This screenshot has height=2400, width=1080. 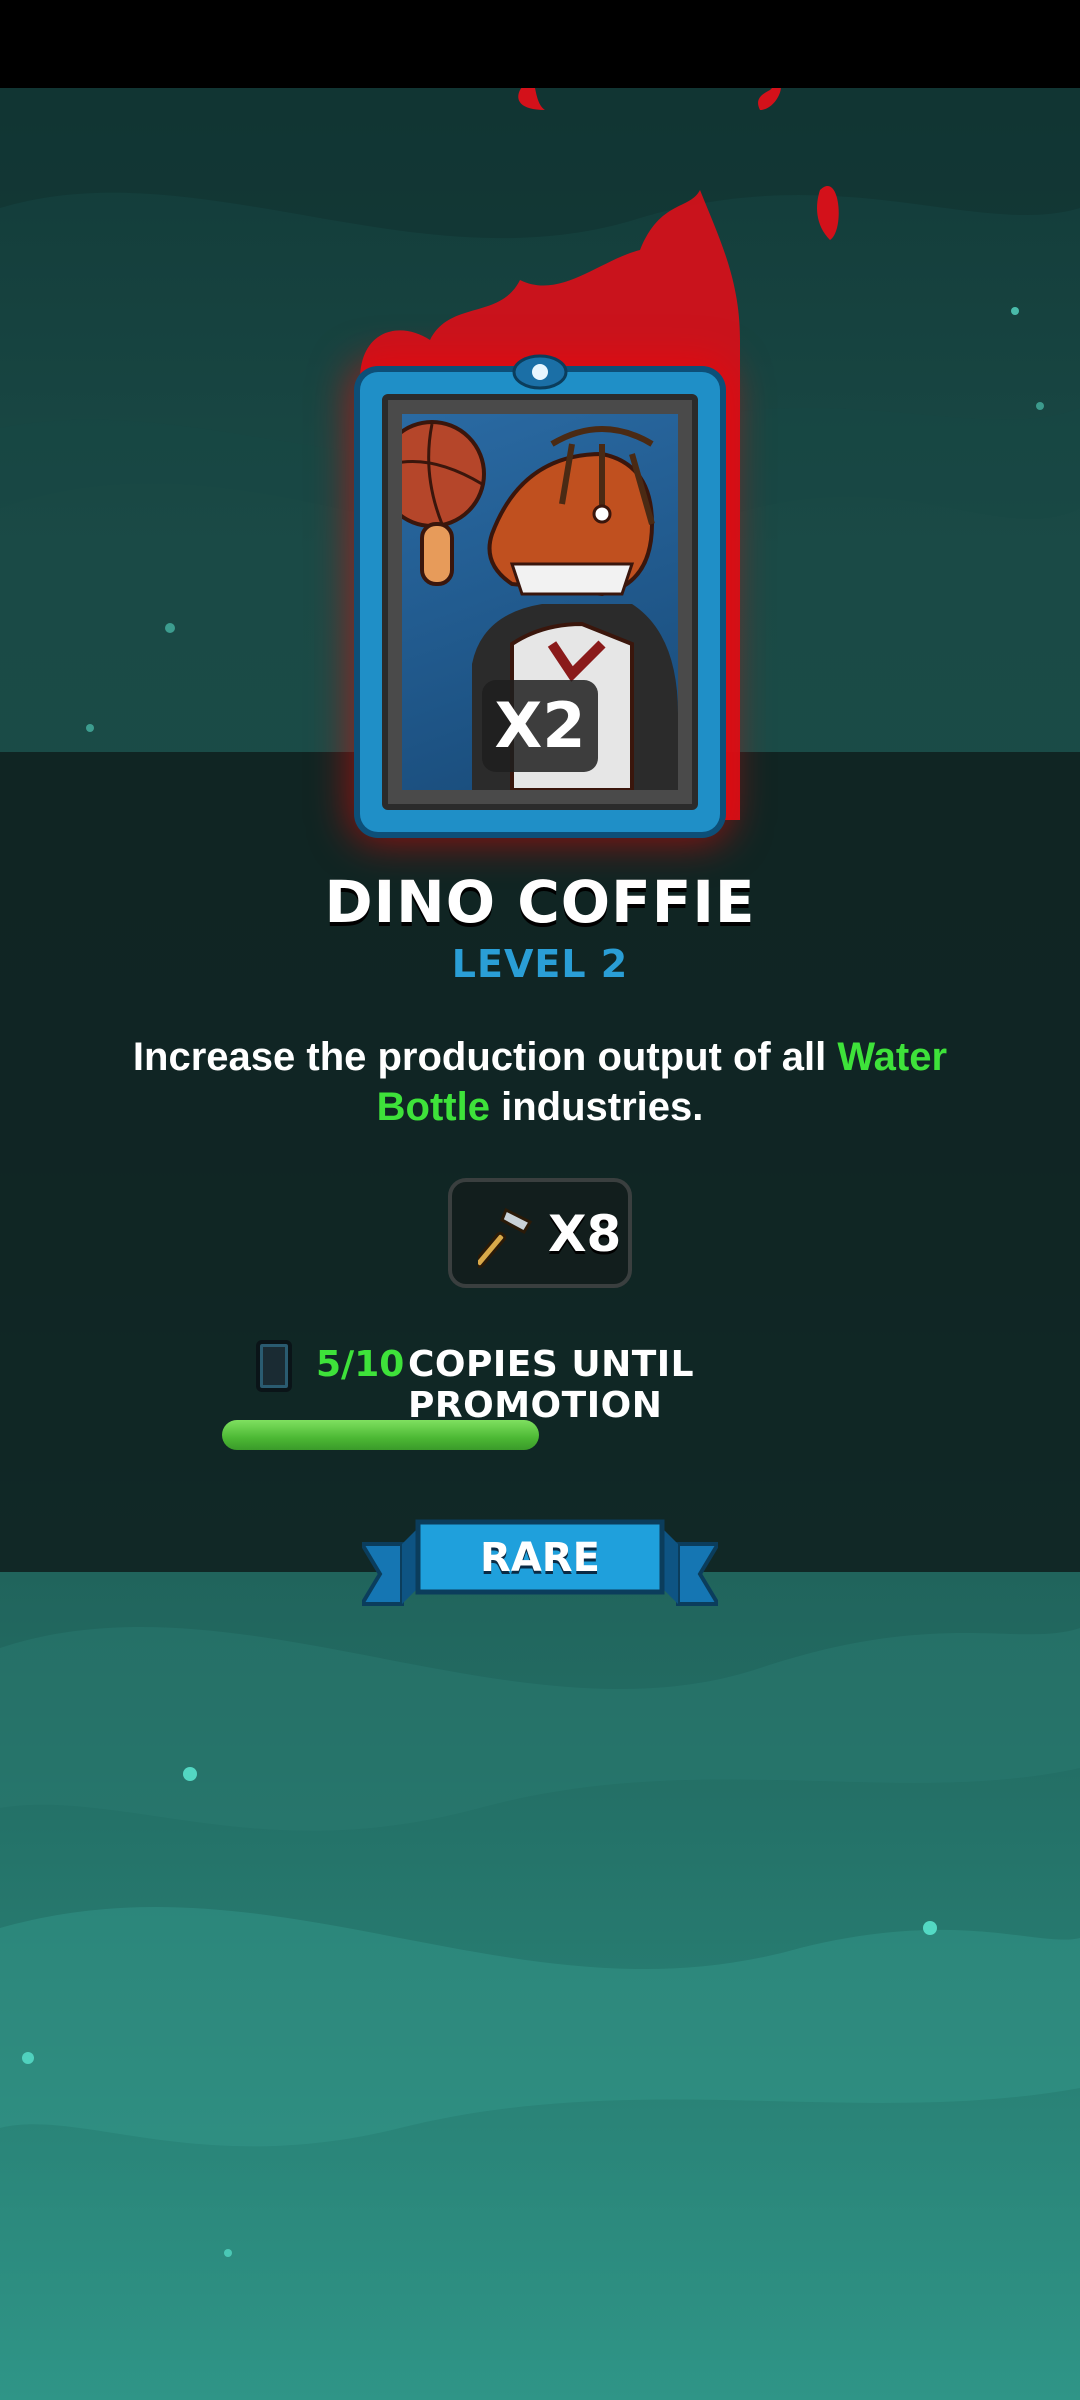 I want to click on status-bar, so click(x=540, y=44).